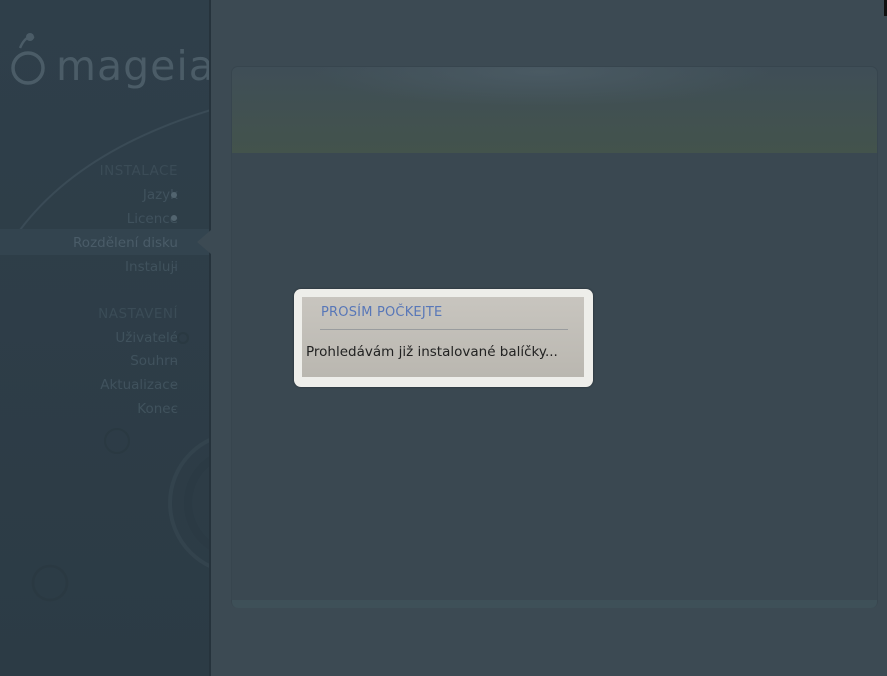  I want to click on sidebar-item-users: Uživatelé, so click(146, 338).